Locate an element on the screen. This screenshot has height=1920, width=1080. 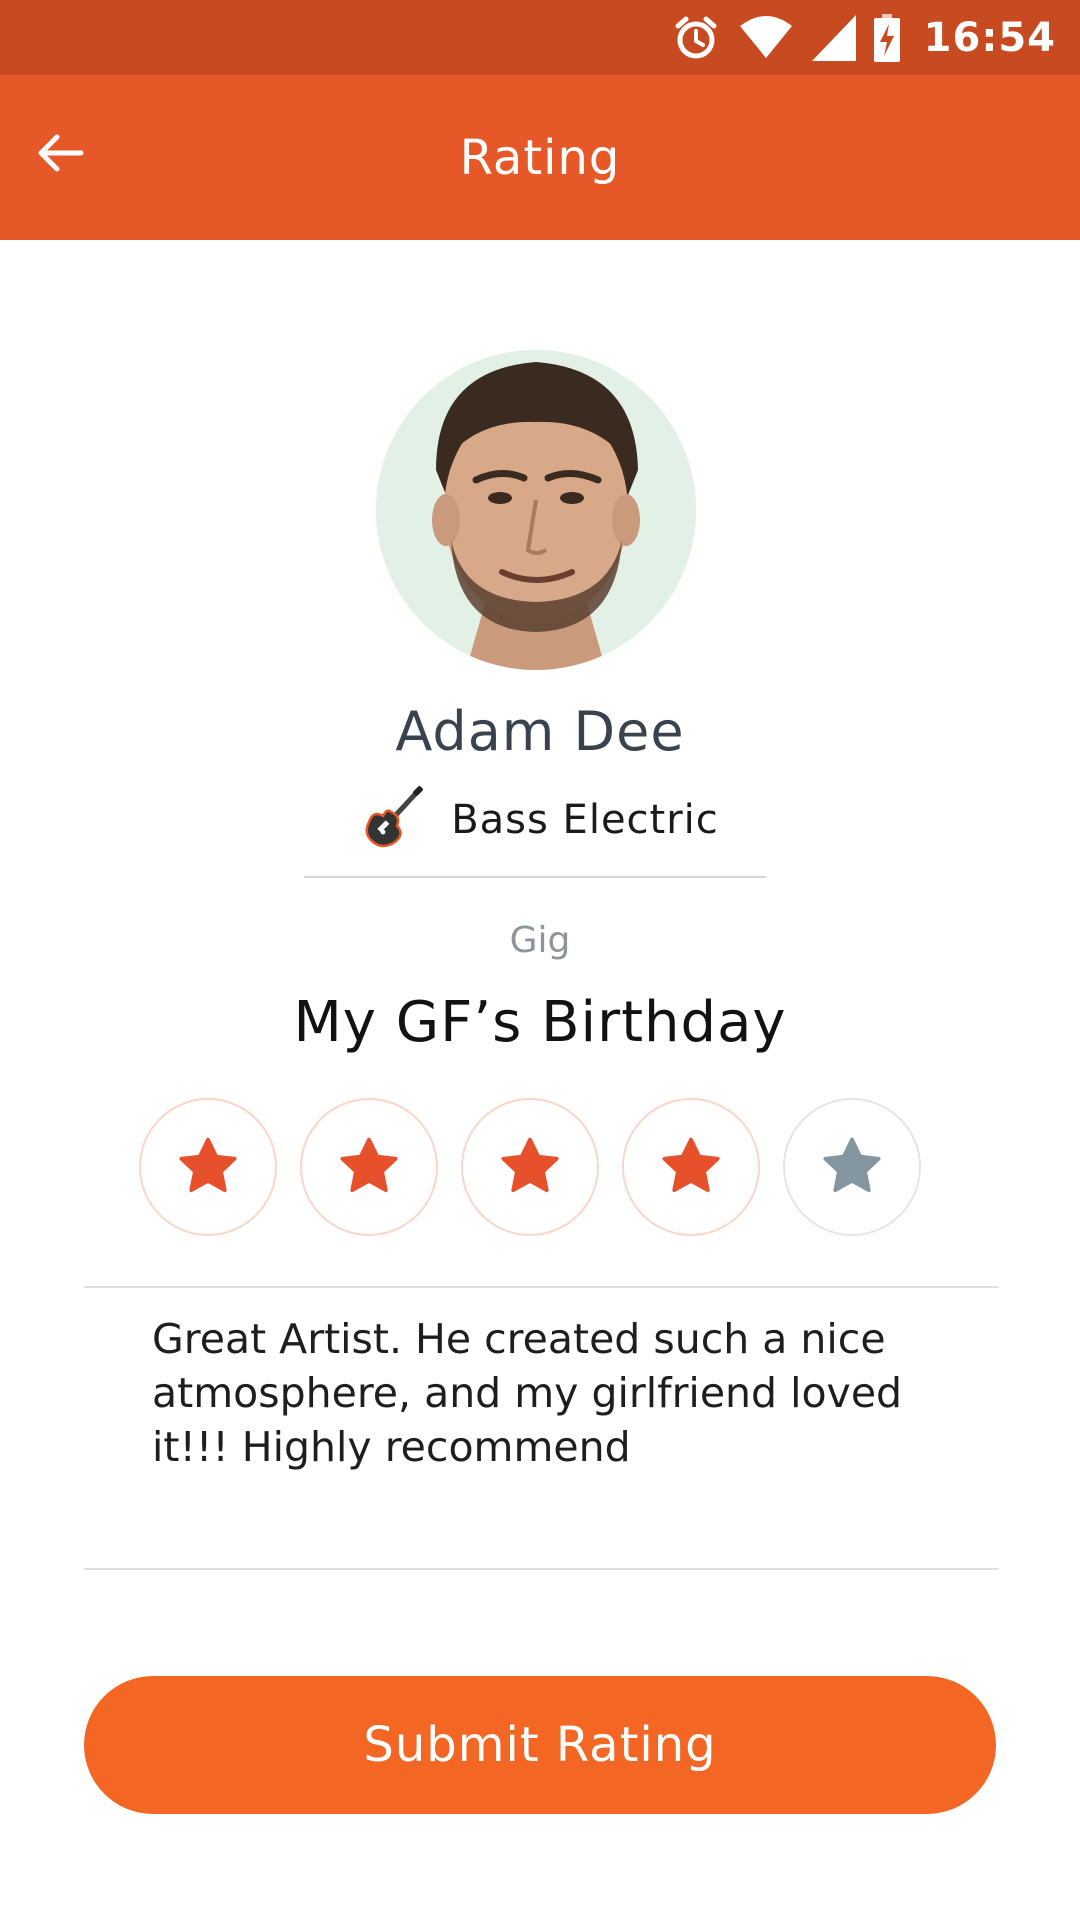
star-3-button is located at coordinates (530, 1167).